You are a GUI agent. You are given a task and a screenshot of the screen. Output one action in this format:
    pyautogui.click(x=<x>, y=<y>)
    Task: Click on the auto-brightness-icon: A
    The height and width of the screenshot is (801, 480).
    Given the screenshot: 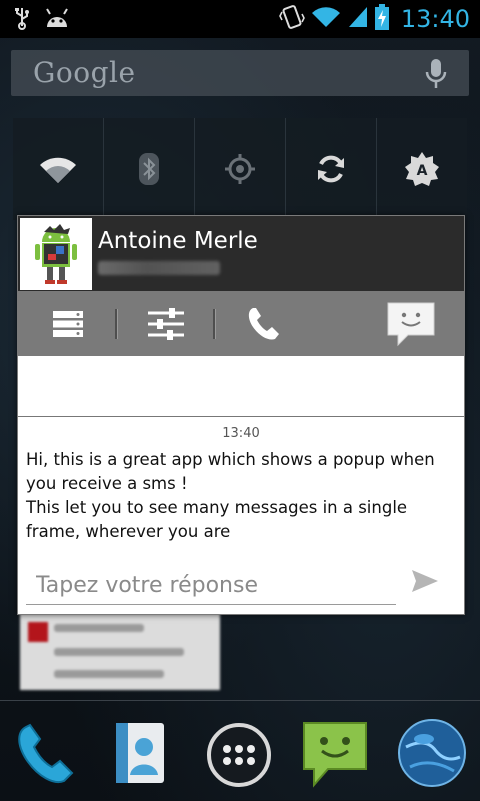 What is the action you would take?
    pyautogui.click(x=422, y=169)
    